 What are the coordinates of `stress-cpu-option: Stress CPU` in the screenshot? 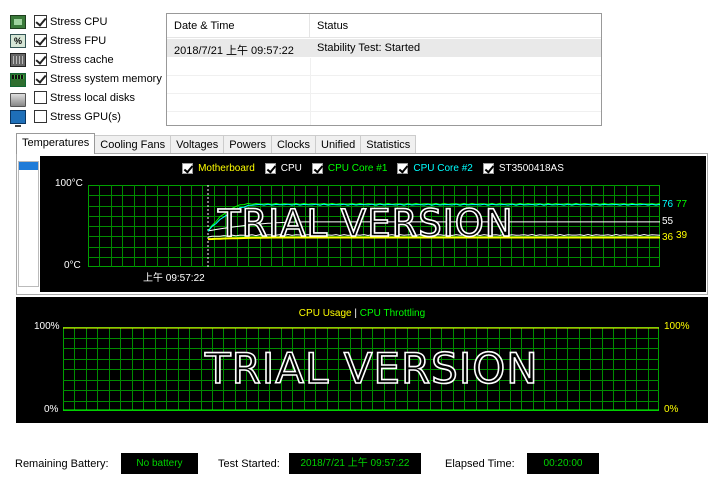 It's located at (90, 21).